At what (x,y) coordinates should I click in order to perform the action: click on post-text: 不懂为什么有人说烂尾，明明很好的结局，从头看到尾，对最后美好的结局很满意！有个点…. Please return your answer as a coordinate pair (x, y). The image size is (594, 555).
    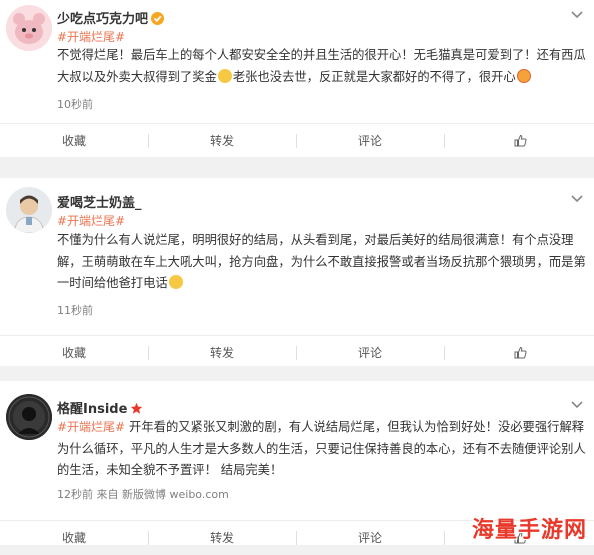
    Looking at the image, I should click on (321, 261).